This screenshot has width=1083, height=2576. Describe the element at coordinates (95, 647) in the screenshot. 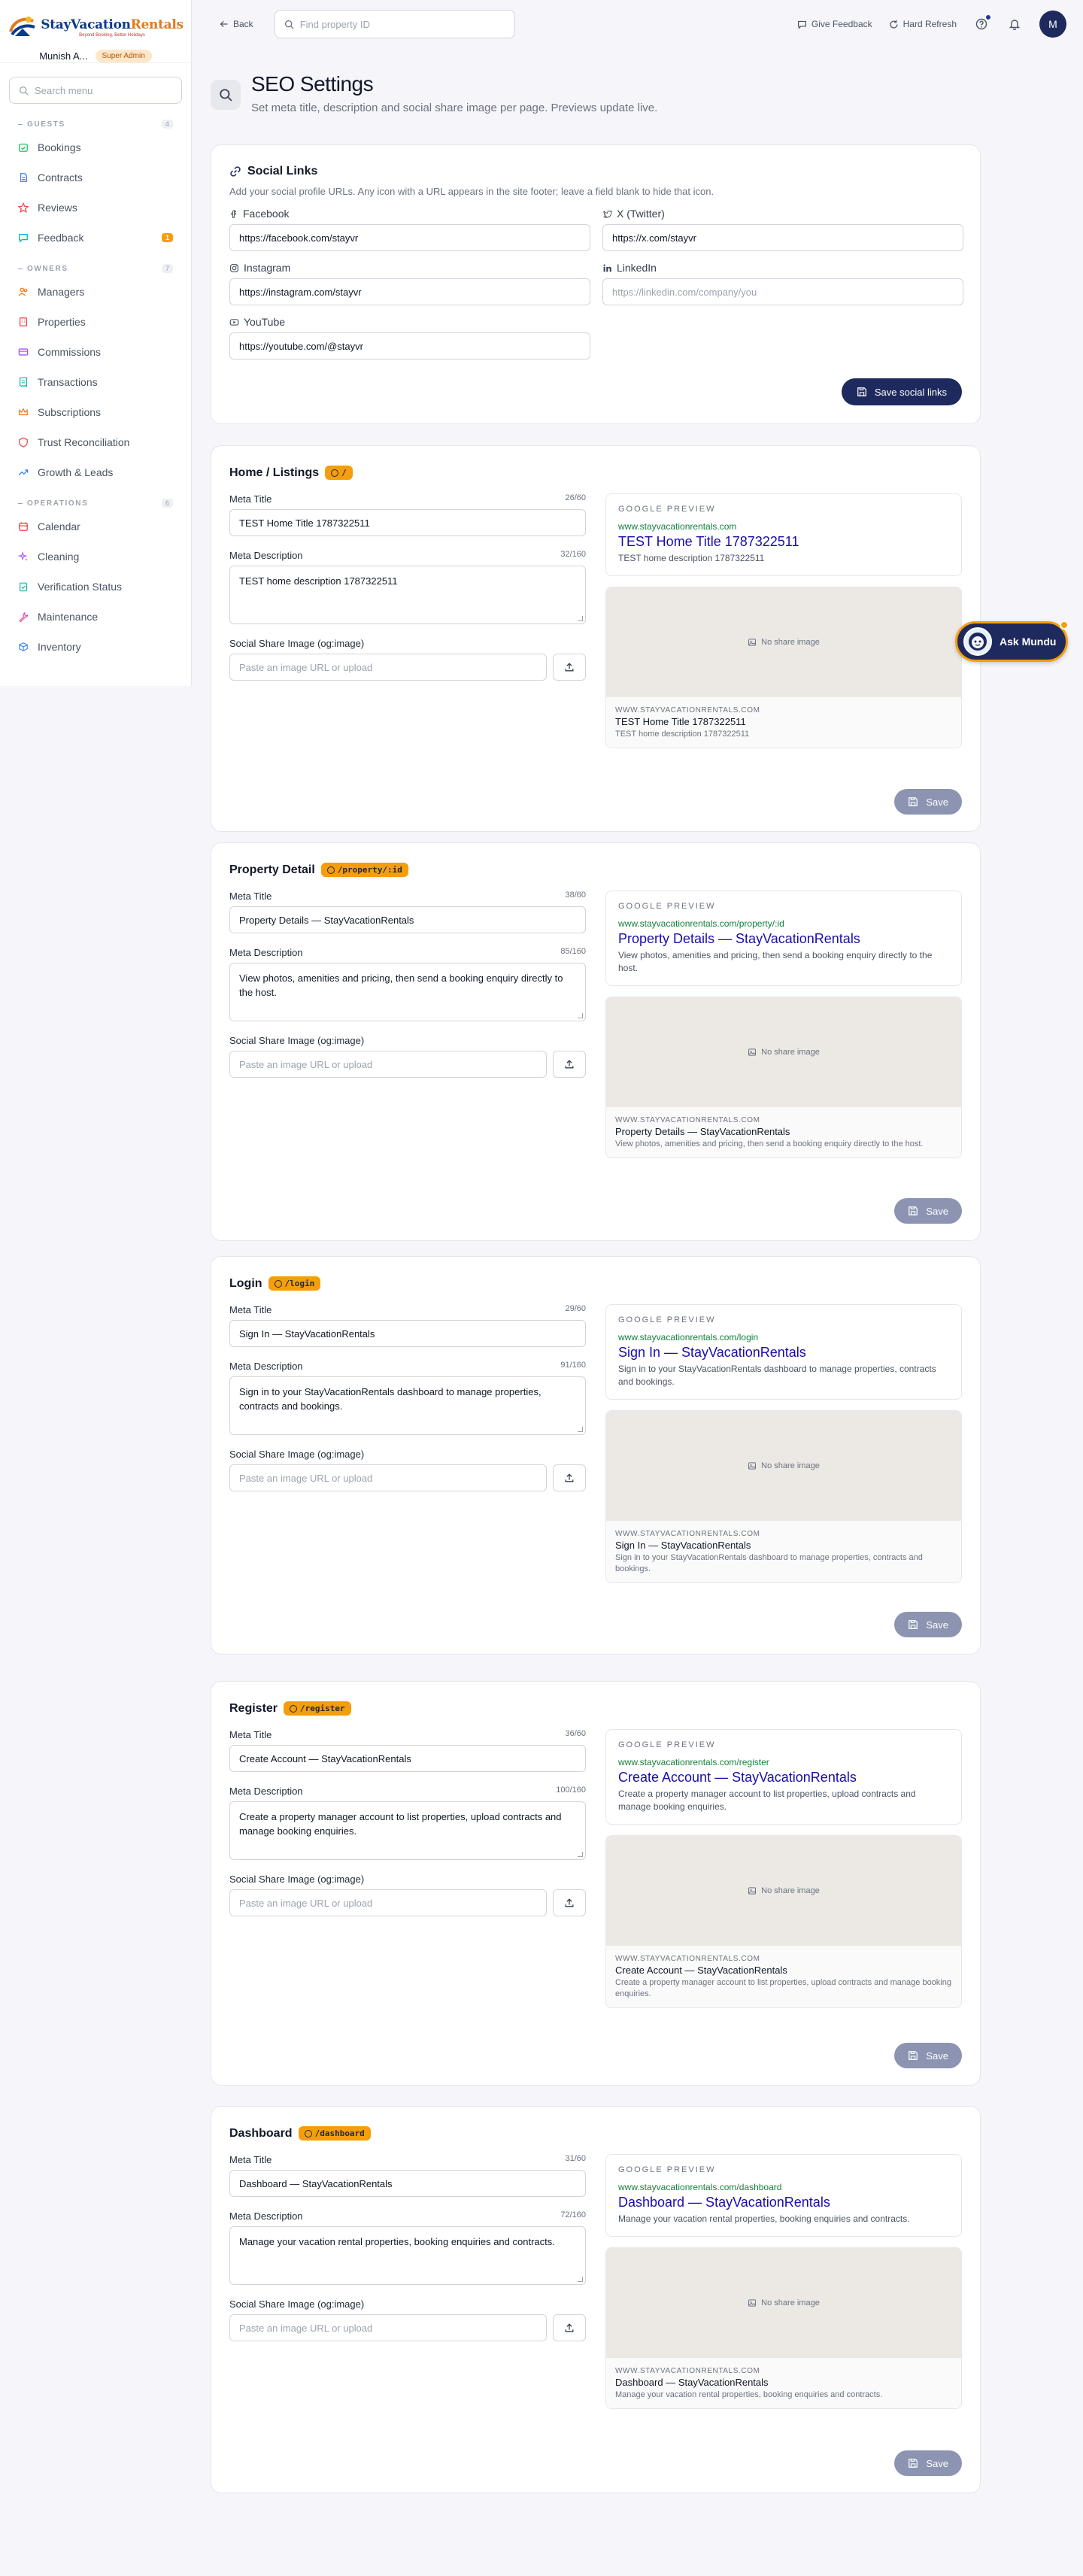

I see `sidebar-item-inventory: Inventory` at that location.